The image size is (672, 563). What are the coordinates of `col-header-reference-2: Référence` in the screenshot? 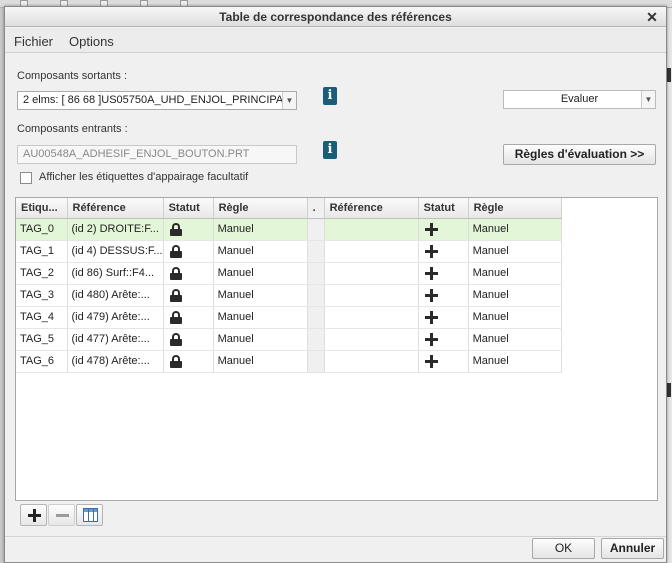 It's located at (371, 208).